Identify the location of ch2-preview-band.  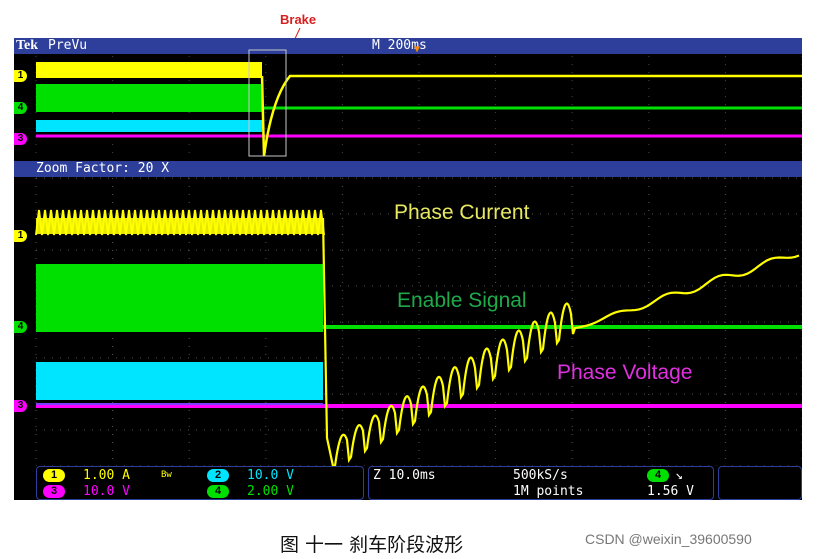
(149, 126).